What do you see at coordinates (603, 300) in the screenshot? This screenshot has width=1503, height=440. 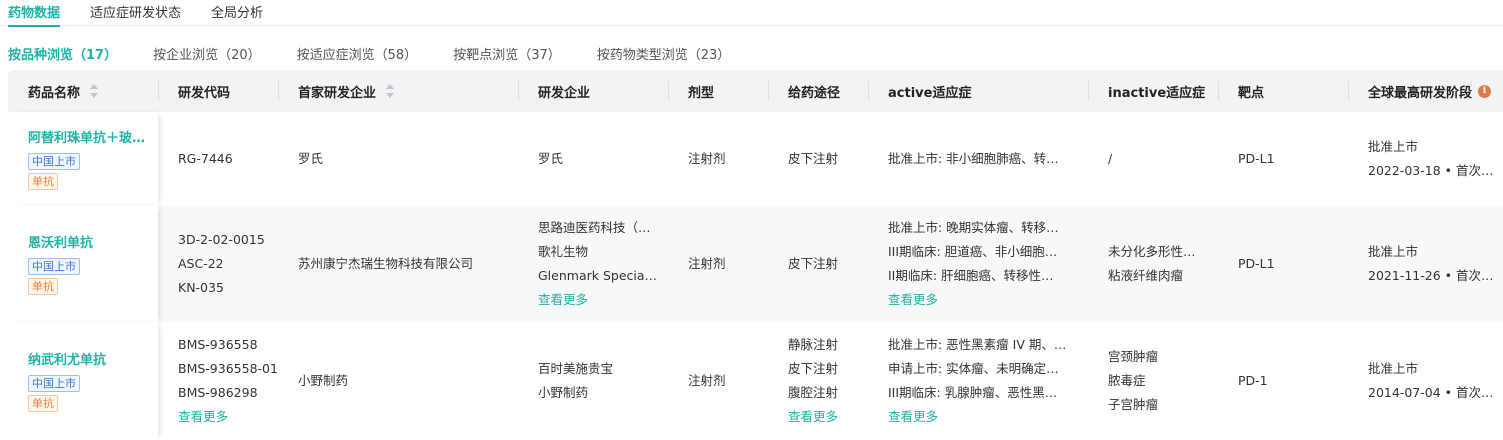 I see `companies-more-link: 查看更多` at bounding box center [603, 300].